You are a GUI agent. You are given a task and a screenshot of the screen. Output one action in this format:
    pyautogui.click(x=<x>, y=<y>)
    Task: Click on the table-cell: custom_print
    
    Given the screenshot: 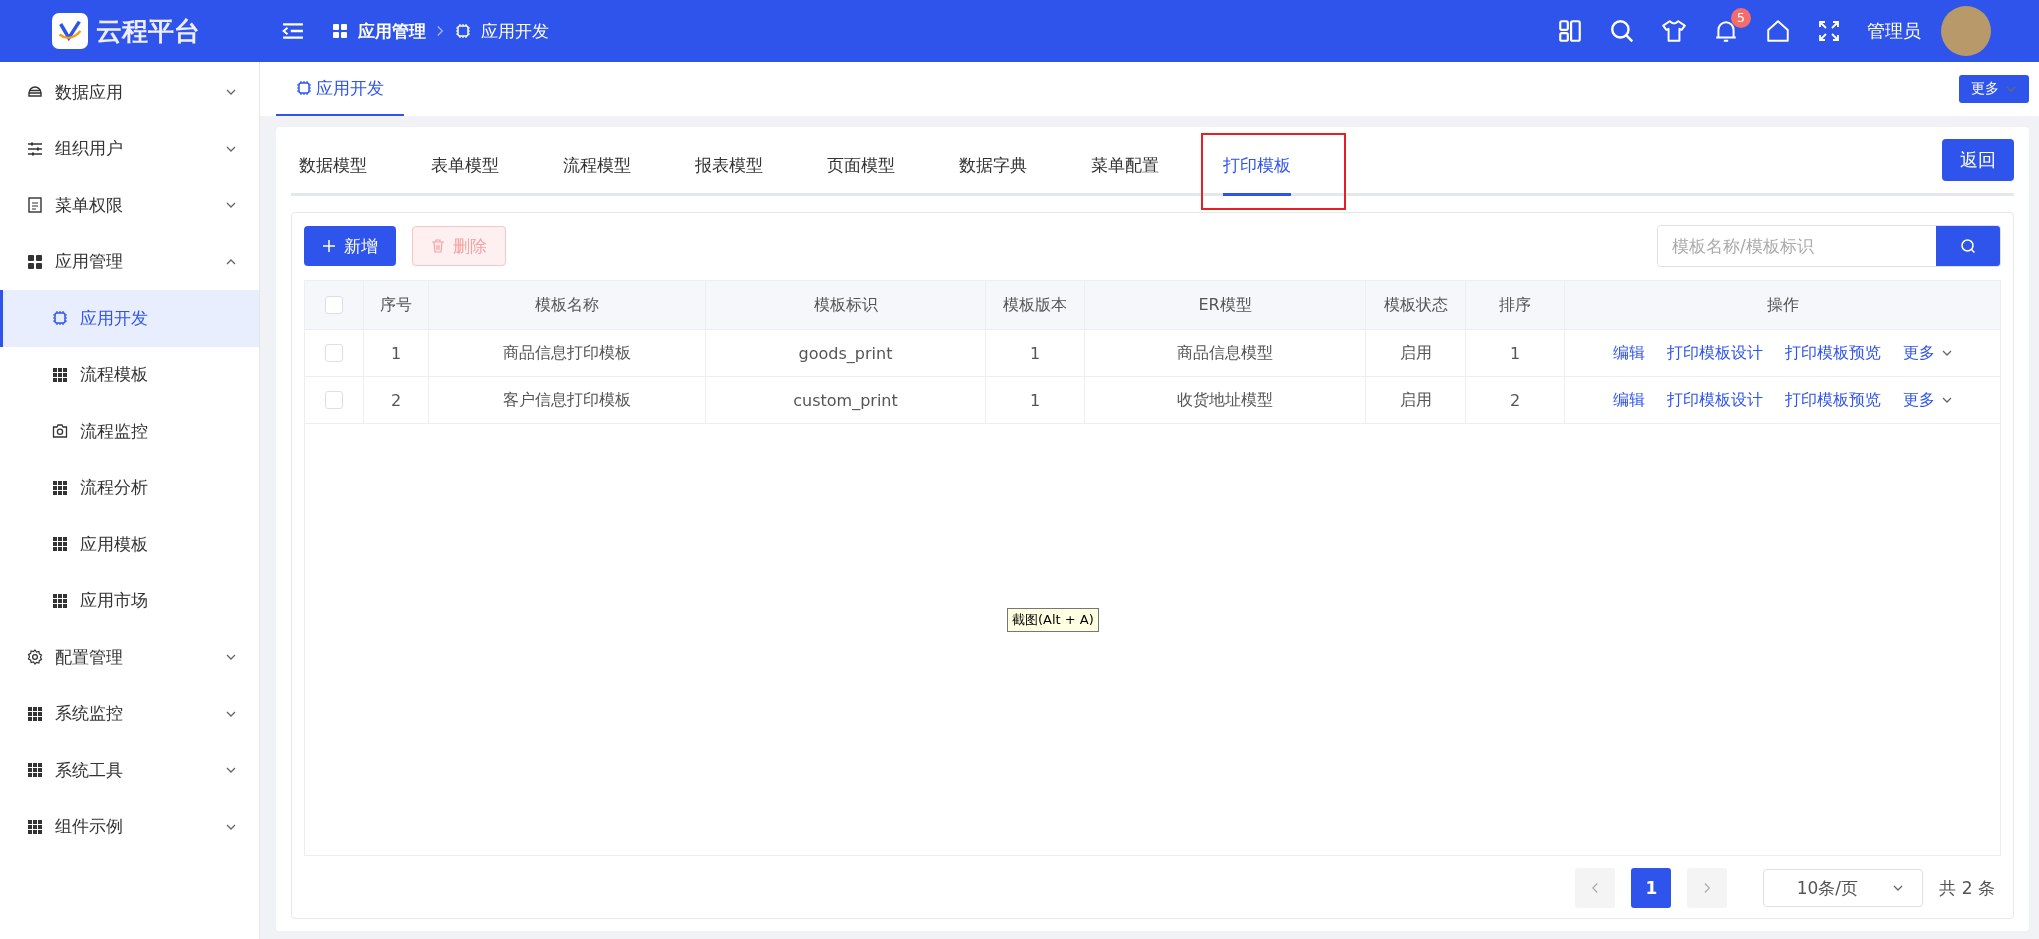 What is the action you would take?
    pyautogui.click(x=846, y=400)
    